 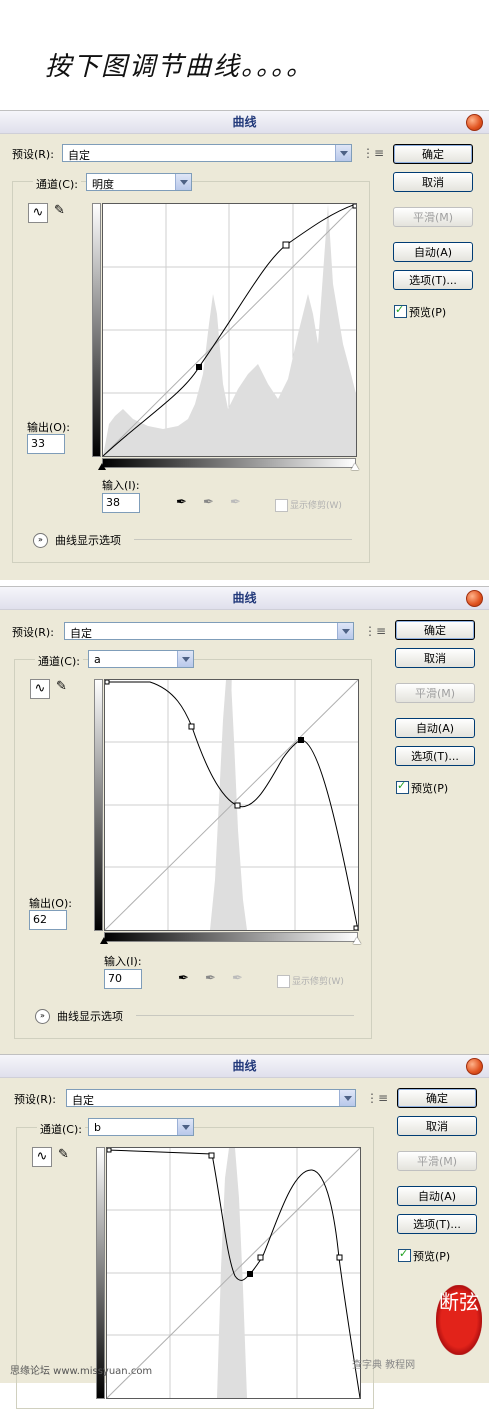 What do you see at coordinates (123, 961) in the screenshot?
I see `input-label: 输入(I):` at bounding box center [123, 961].